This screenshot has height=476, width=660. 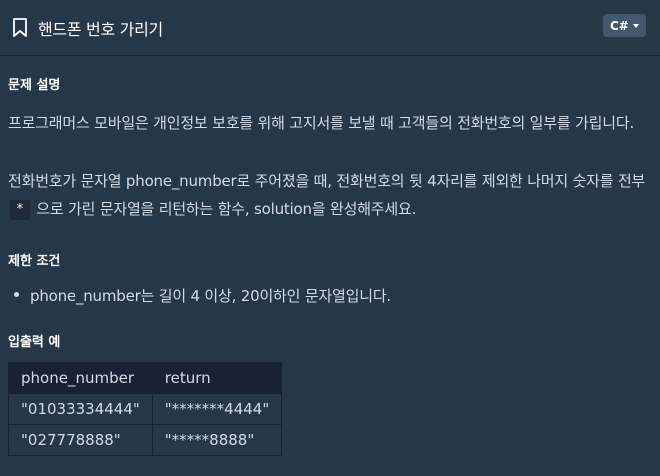 I want to click on table-header-row: phone_number return, so click(x=145, y=378).